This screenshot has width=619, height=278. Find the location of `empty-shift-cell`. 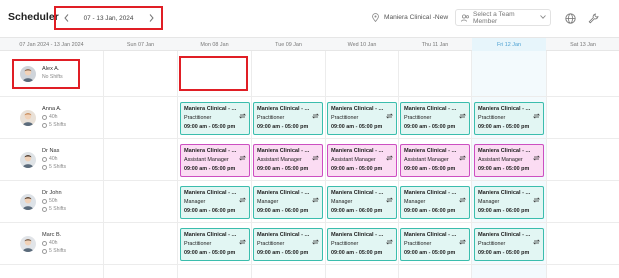

empty-shift-cell is located at coordinates (213, 73).